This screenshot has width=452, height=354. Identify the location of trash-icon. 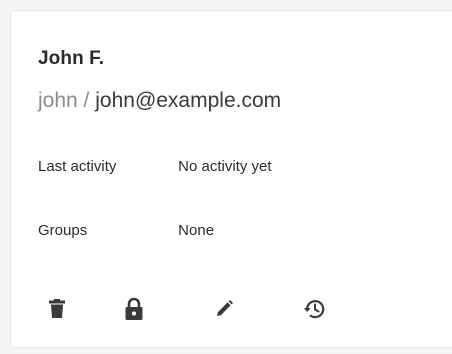
(57, 308).